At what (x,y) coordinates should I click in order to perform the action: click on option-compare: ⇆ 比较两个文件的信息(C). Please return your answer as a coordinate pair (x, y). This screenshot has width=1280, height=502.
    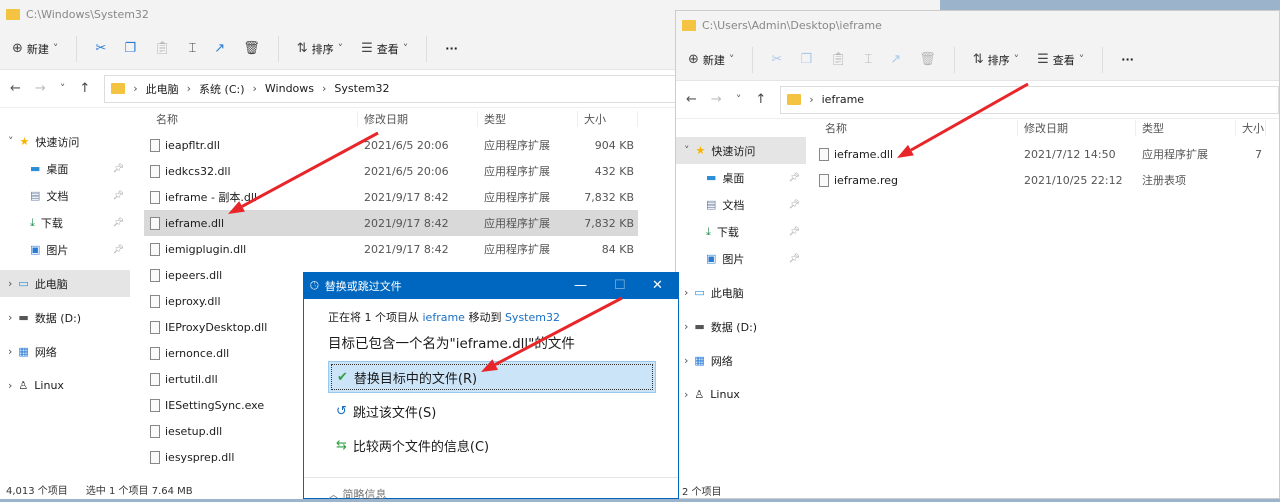
    Looking at the image, I should click on (492, 445).